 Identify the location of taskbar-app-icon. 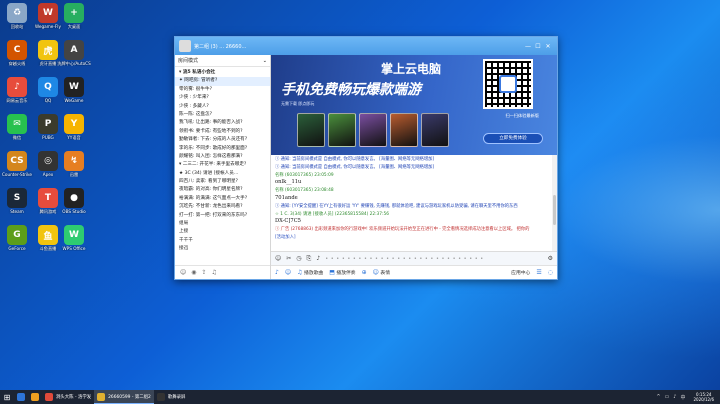
(160, 397).